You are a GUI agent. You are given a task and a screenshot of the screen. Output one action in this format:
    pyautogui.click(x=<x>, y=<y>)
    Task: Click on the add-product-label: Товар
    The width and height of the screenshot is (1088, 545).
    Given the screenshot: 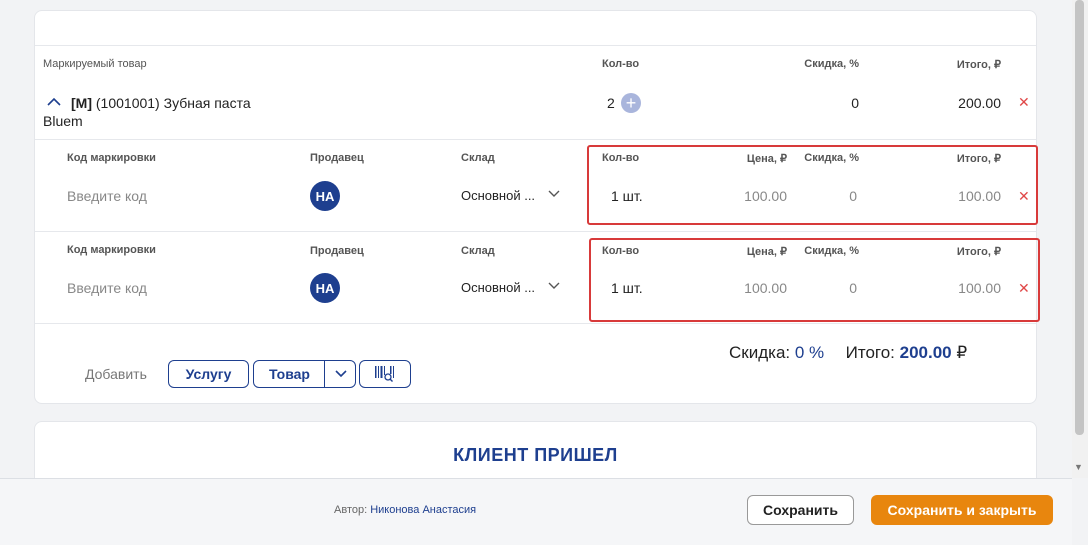 What is the action you would take?
    pyautogui.click(x=289, y=374)
    